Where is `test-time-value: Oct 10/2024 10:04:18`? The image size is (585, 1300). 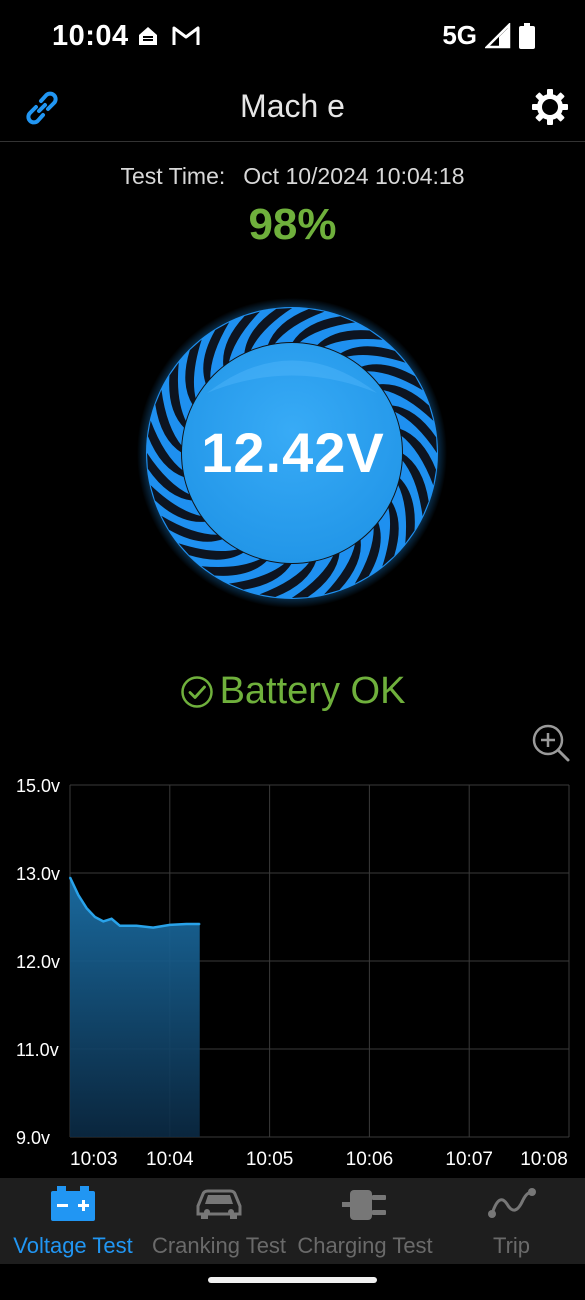 test-time-value: Oct 10/2024 10:04:18 is located at coordinates (354, 176).